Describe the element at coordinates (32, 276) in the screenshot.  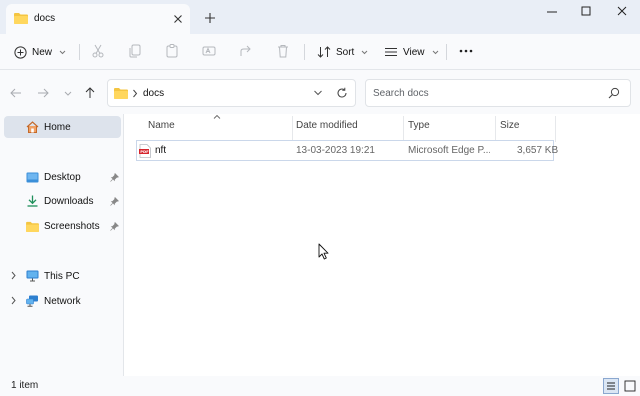
I see `computer-icon` at that location.